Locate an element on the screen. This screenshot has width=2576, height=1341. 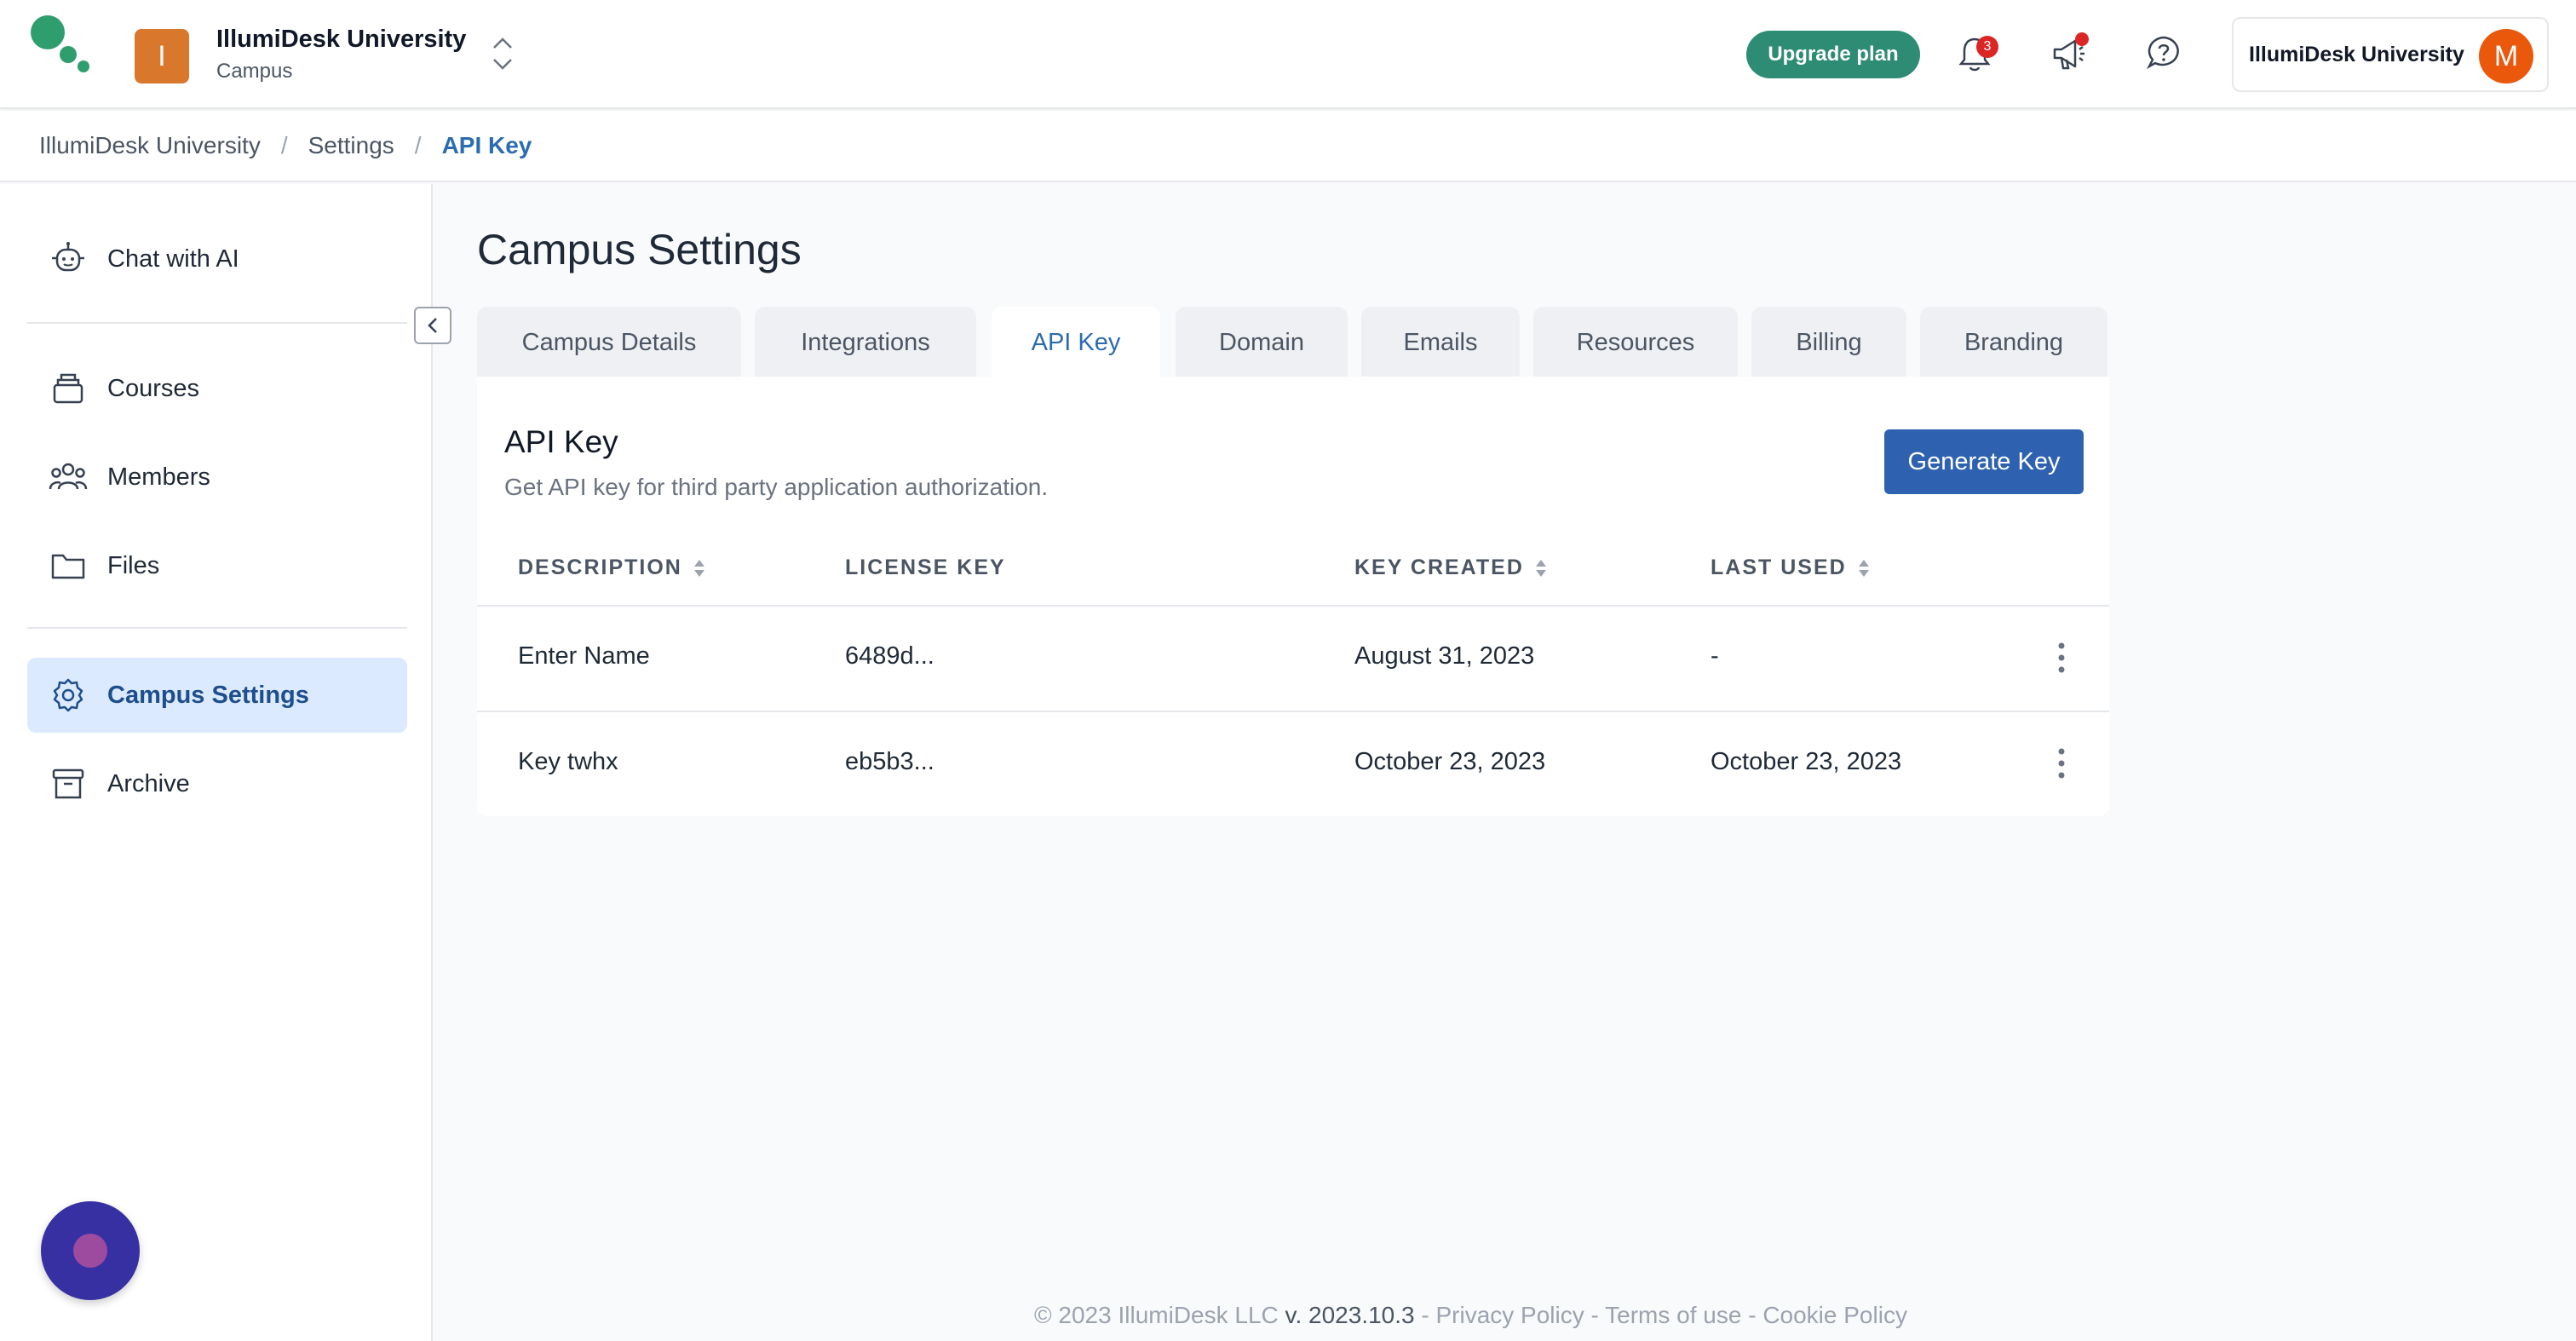
cookie-policy-link: Cookie Policy is located at coordinates (1835, 1315).